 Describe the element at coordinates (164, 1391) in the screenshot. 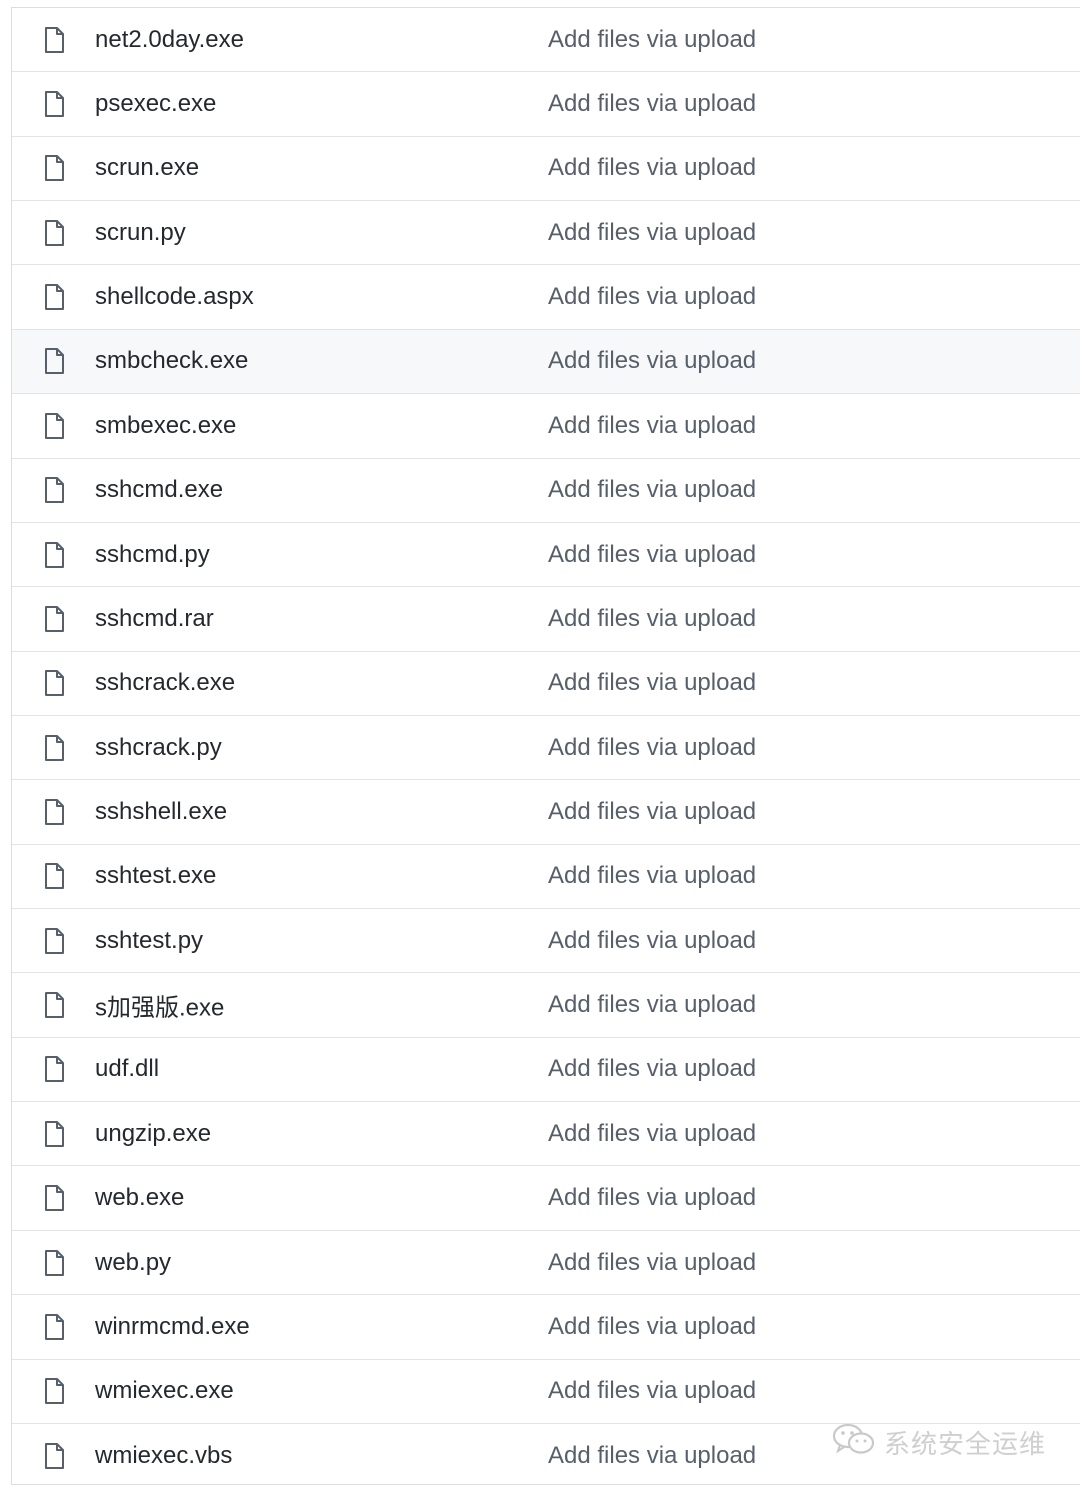

I see `file-name-link: wmiexec.exe` at that location.